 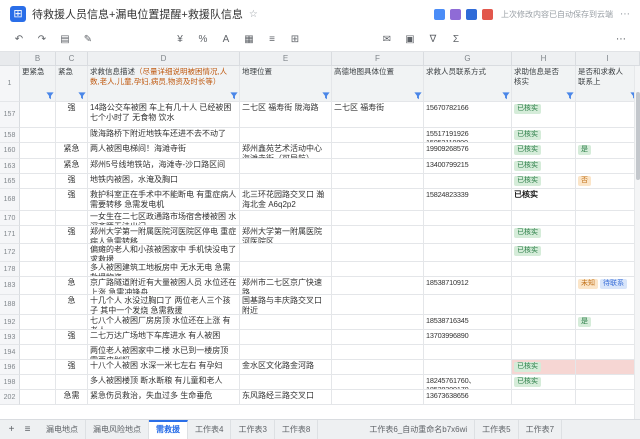 I want to click on cell-F160, so click(x=378, y=151).